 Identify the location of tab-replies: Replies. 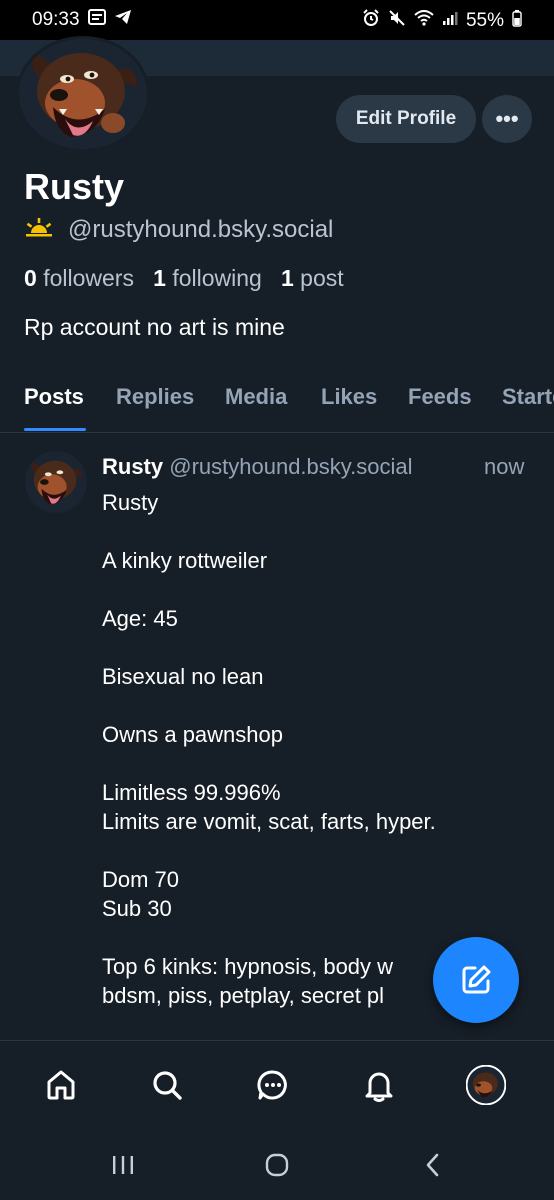
(155, 397).